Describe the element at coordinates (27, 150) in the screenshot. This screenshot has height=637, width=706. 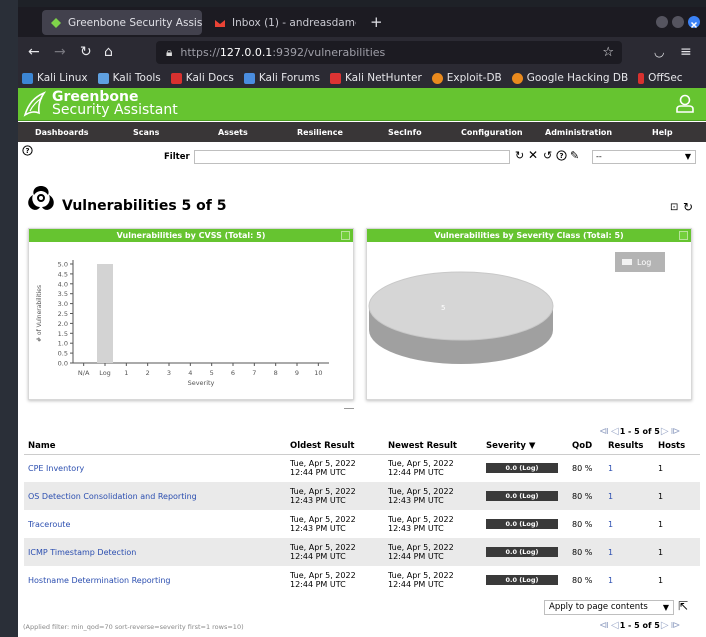
I see `help-icon: ?` at that location.